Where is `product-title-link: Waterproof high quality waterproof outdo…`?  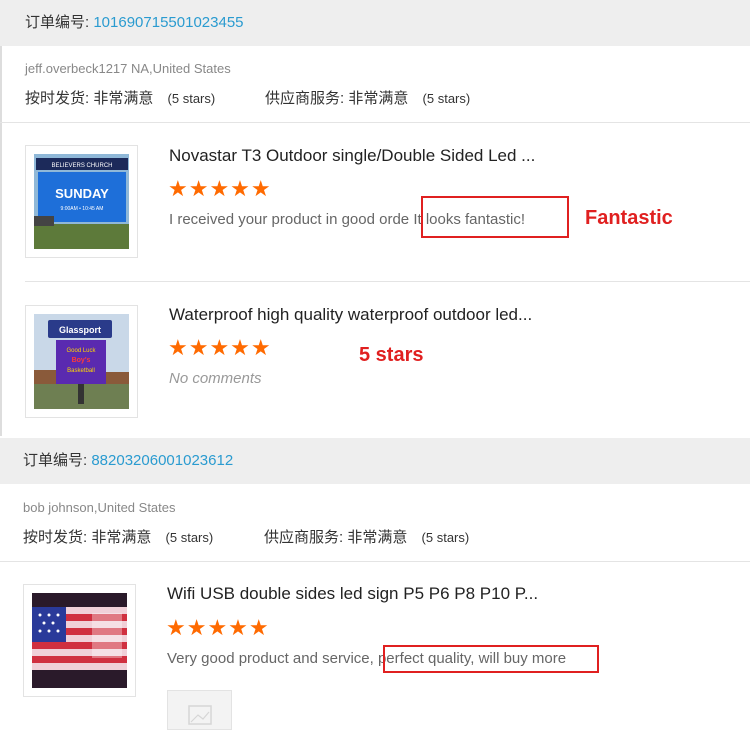
product-title-link: Waterproof high quality waterproof outdo… is located at coordinates (350, 315).